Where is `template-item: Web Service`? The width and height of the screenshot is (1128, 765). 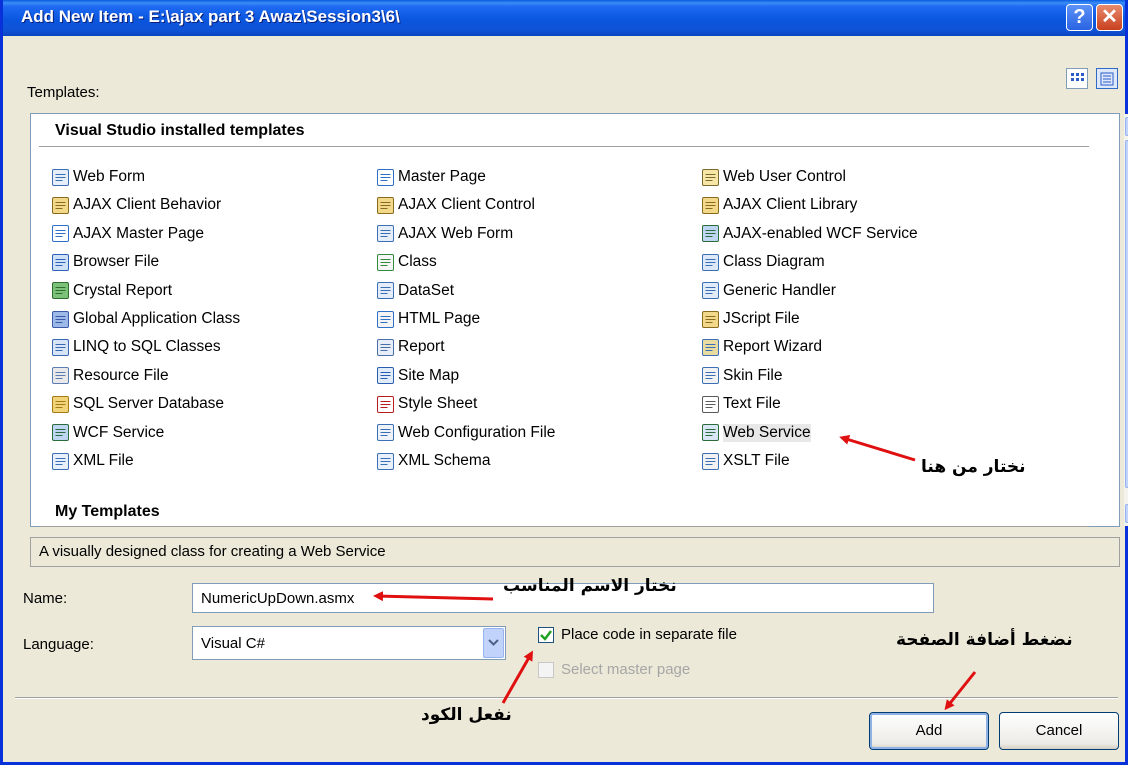 template-item: Web Service is located at coordinates (756, 433).